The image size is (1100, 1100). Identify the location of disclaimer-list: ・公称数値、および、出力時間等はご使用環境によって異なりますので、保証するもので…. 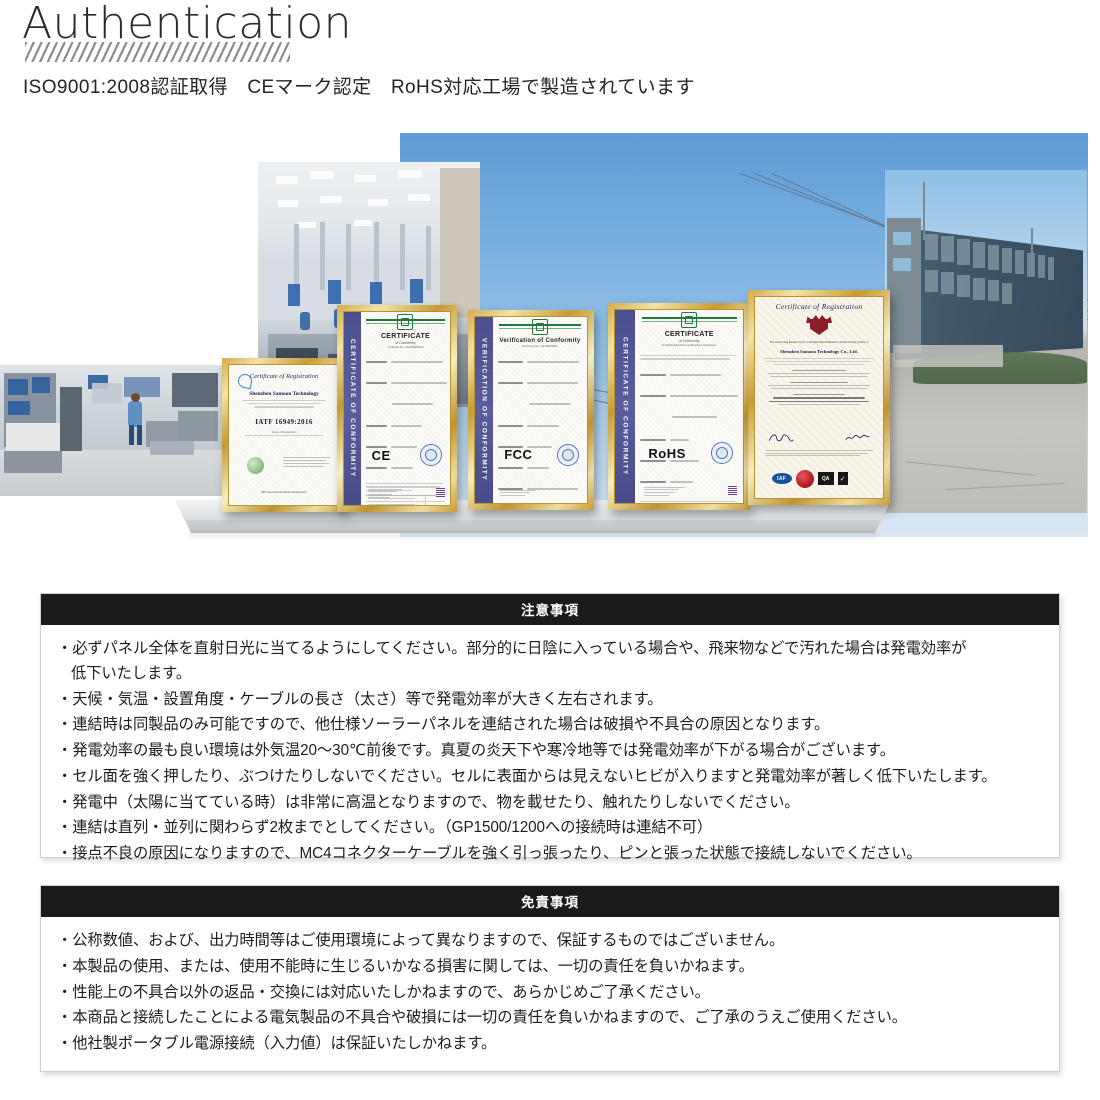
(550, 994).